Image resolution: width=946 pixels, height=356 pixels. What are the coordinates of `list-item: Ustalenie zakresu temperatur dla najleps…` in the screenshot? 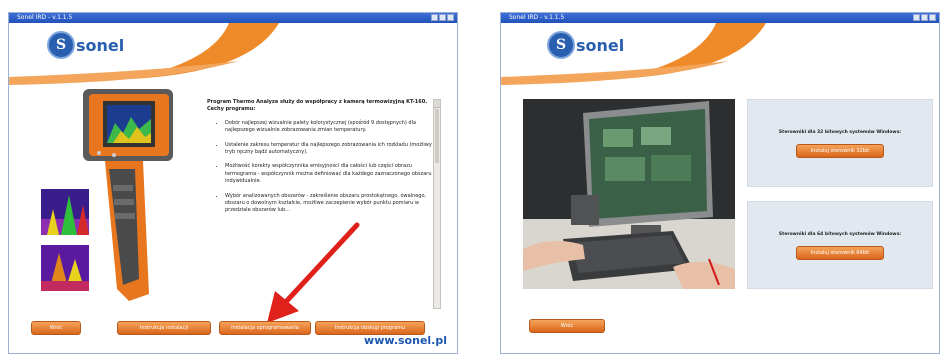 It's located at (329, 149).